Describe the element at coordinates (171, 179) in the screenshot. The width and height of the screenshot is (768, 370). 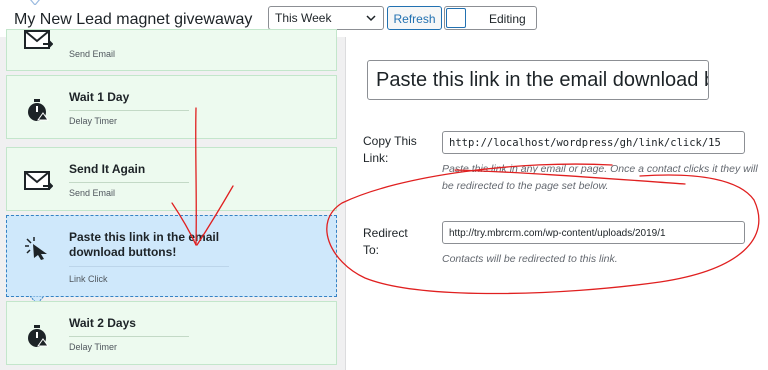
I see `step-send-it-again: Send It Again Send Email` at that location.